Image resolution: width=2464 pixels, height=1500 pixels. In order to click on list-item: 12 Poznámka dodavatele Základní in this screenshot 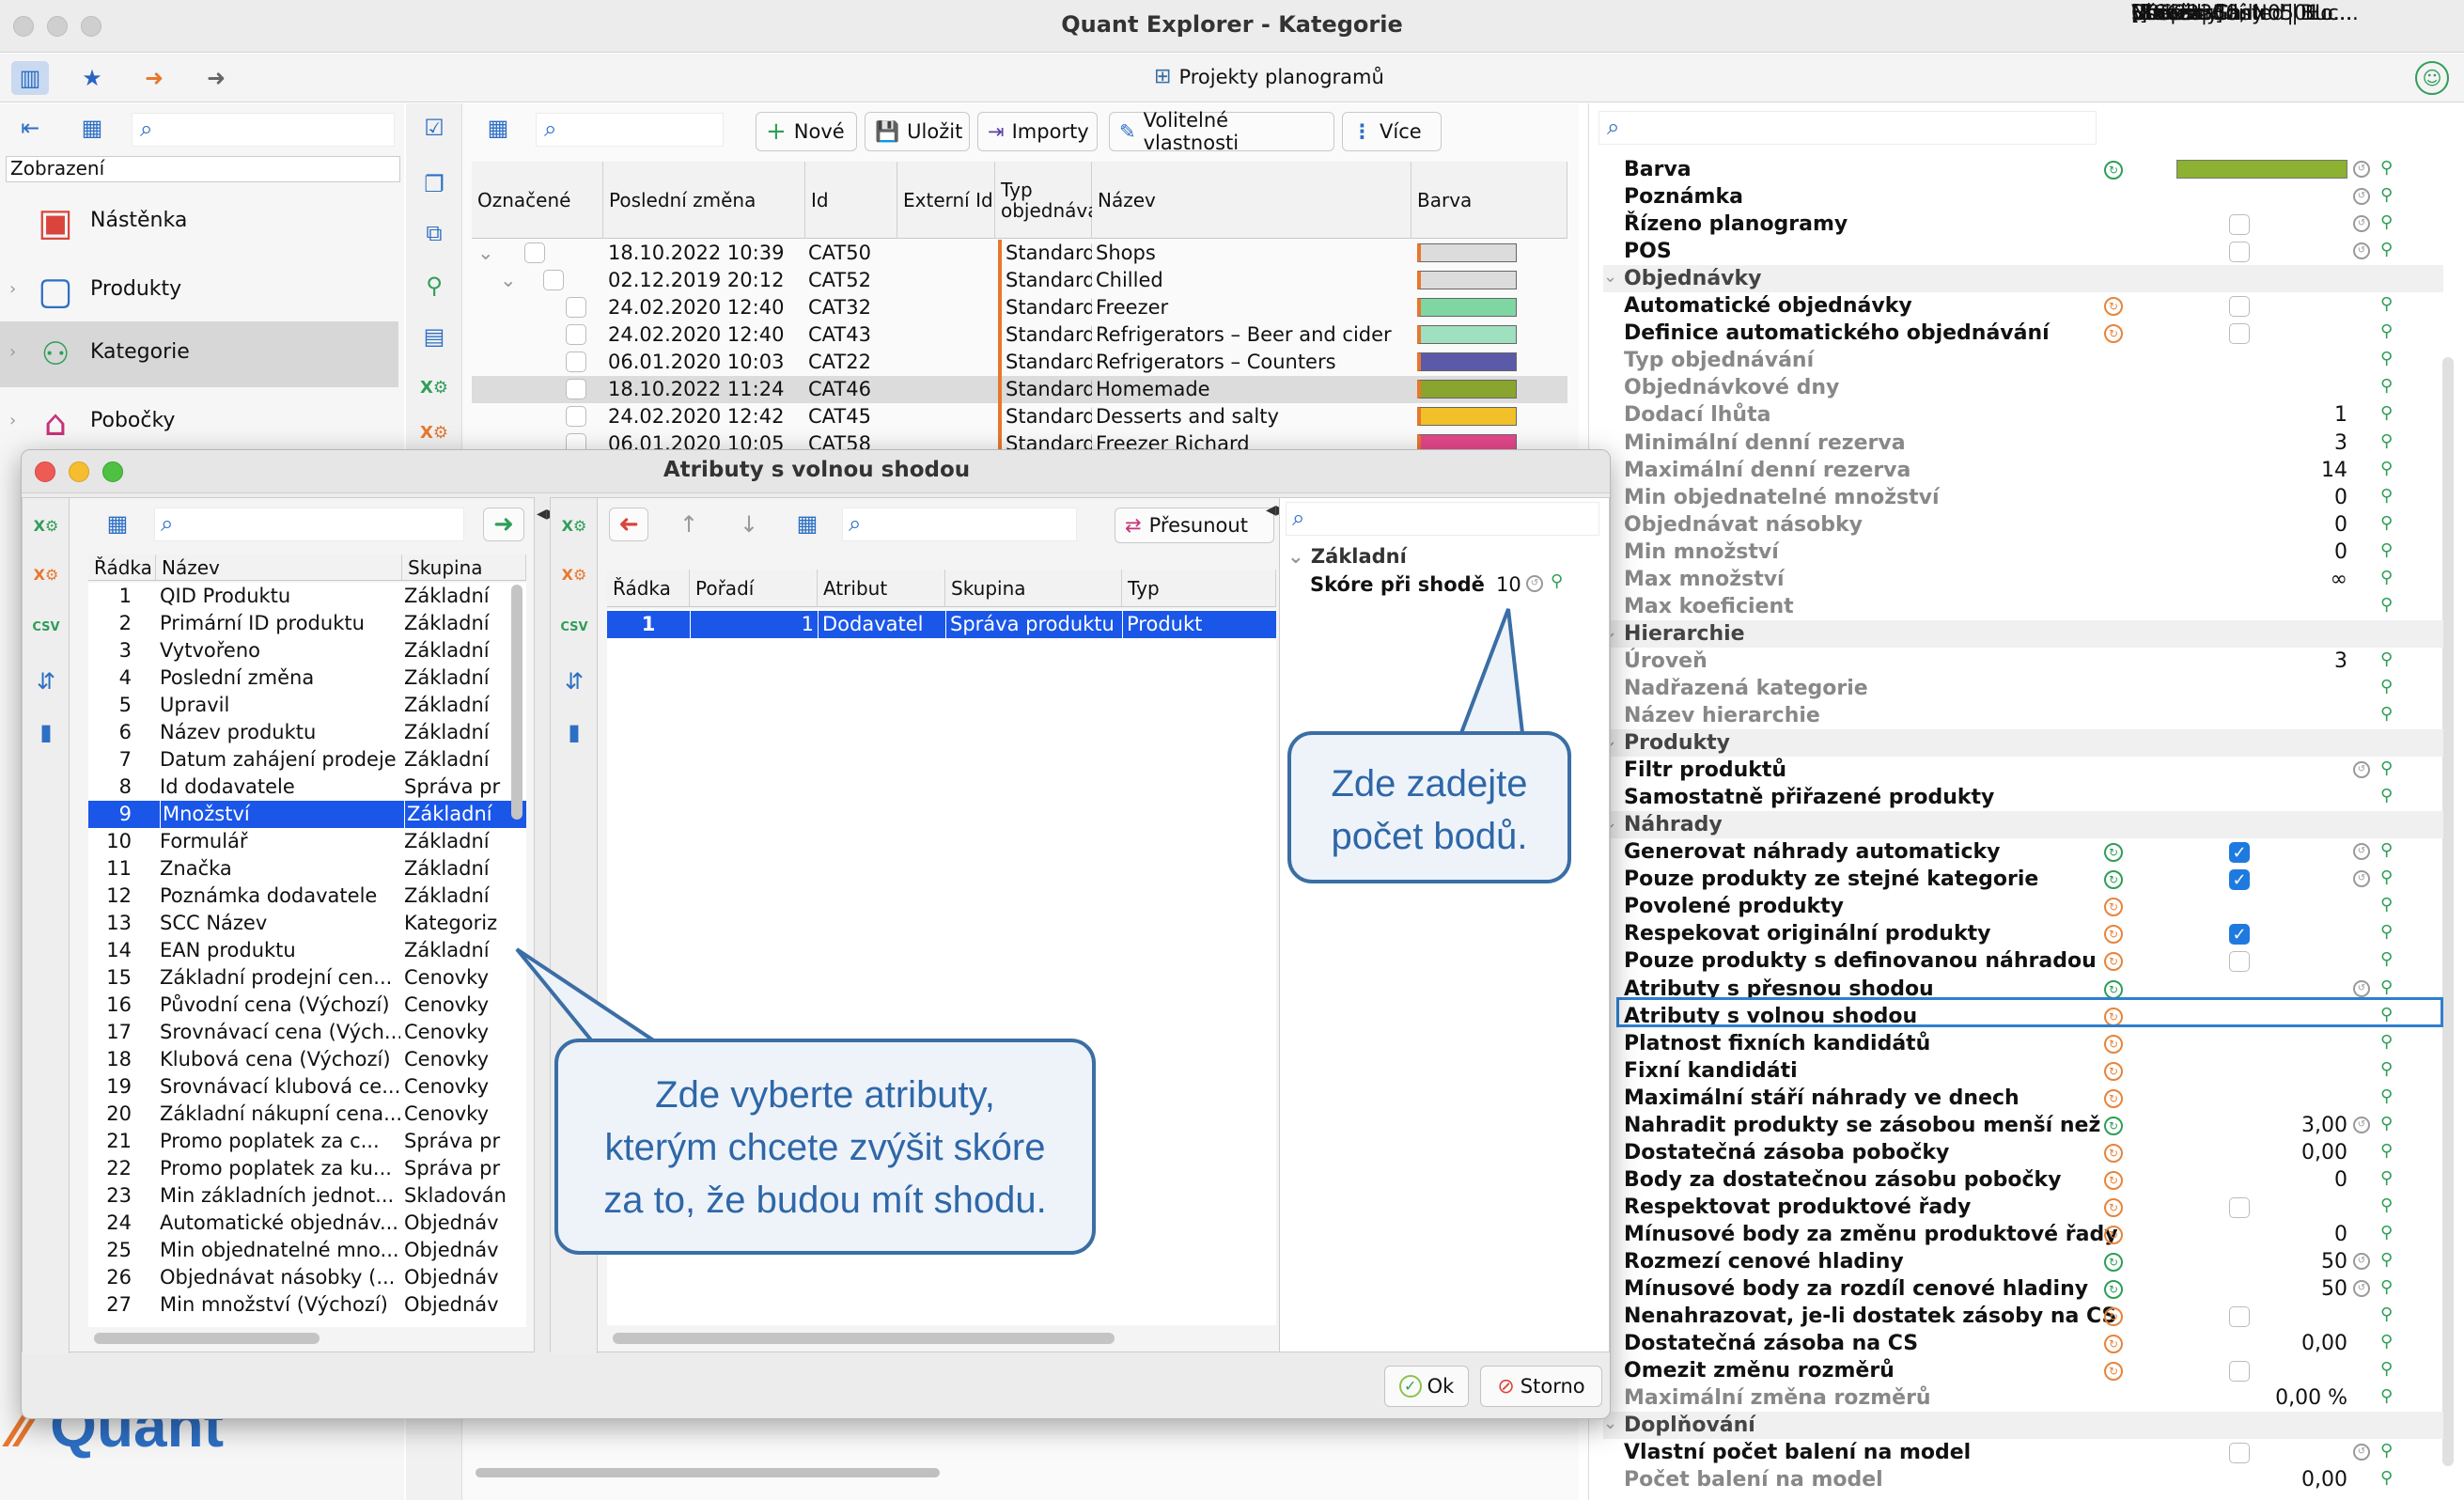, I will do `click(307, 897)`.